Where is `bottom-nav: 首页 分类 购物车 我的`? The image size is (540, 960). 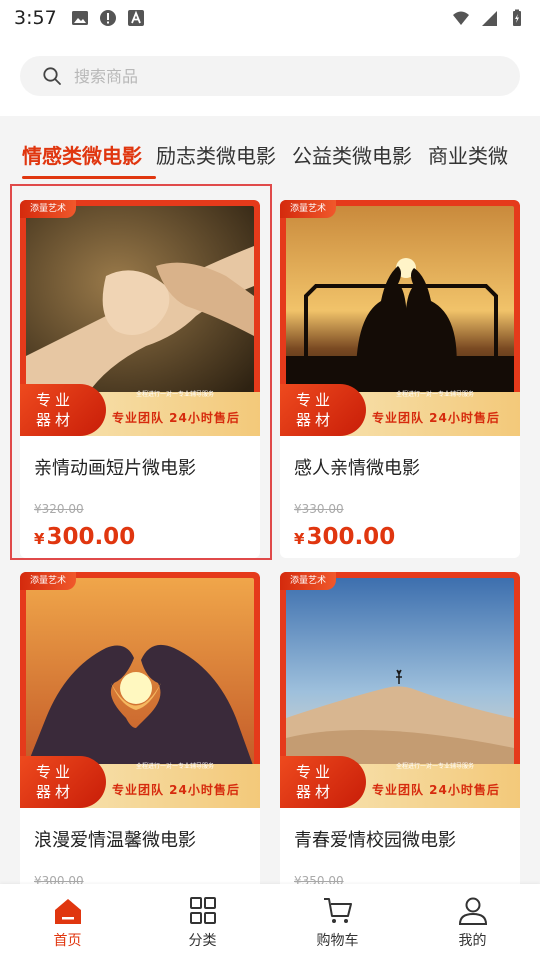
bottom-nav: 首页 分类 购物车 我的 is located at coordinates (270, 922).